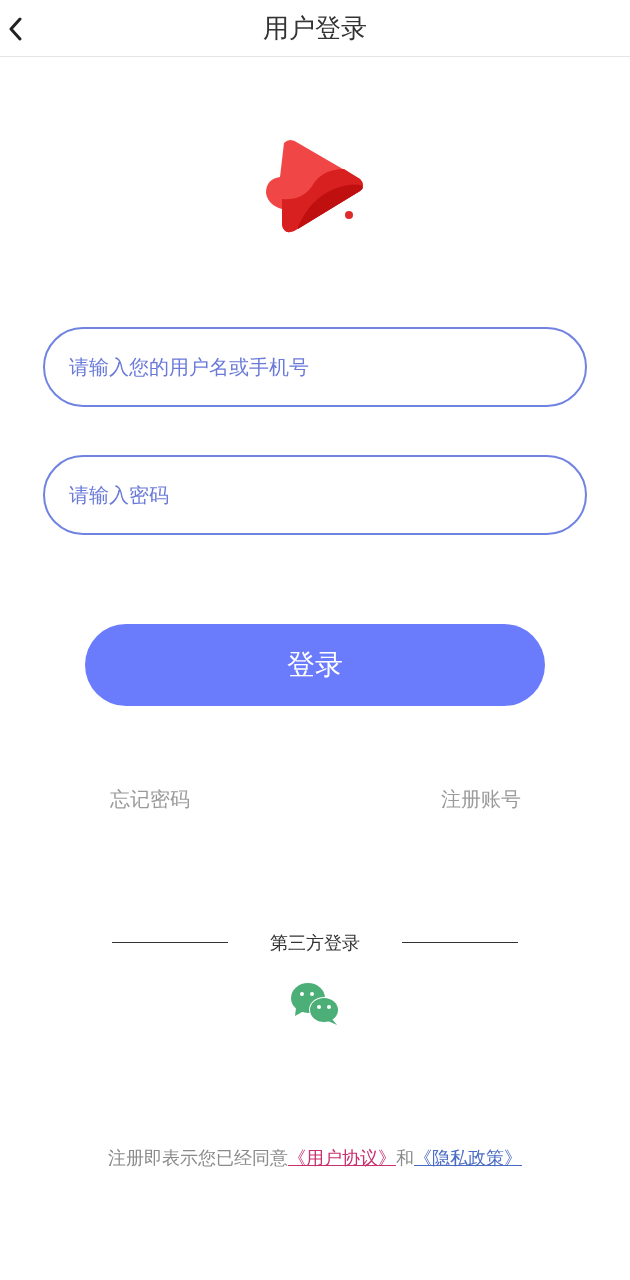  I want to click on chat-bubbles-icon, so click(315, 1004).